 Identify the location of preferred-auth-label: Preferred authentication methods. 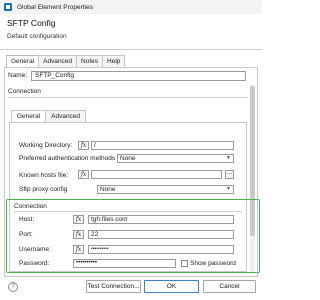
(67, 158).